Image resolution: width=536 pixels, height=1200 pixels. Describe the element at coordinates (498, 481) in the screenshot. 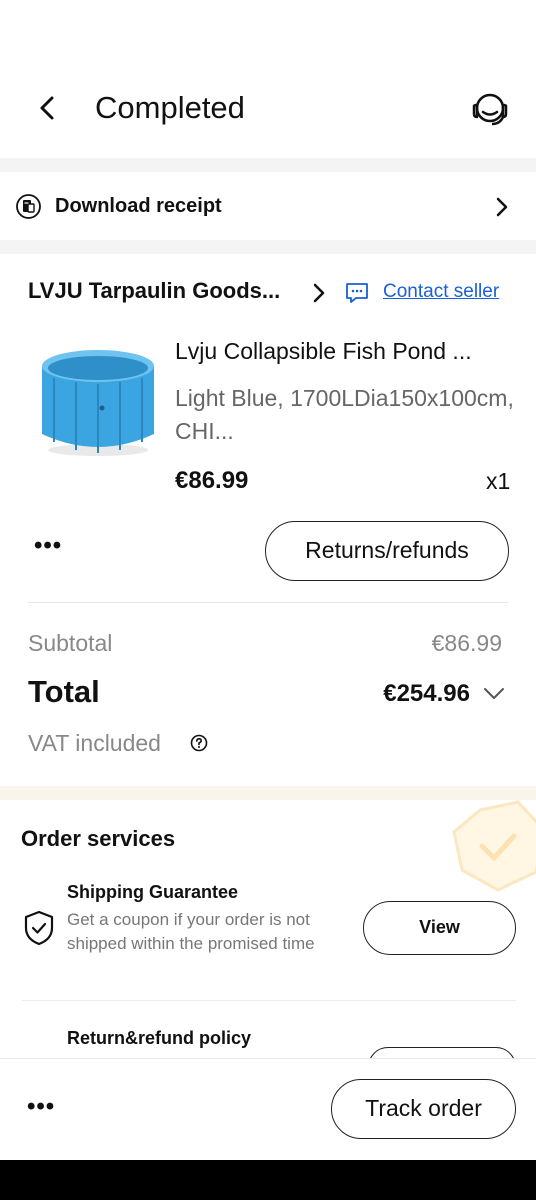

I see `product-quantity: x1` at that location.